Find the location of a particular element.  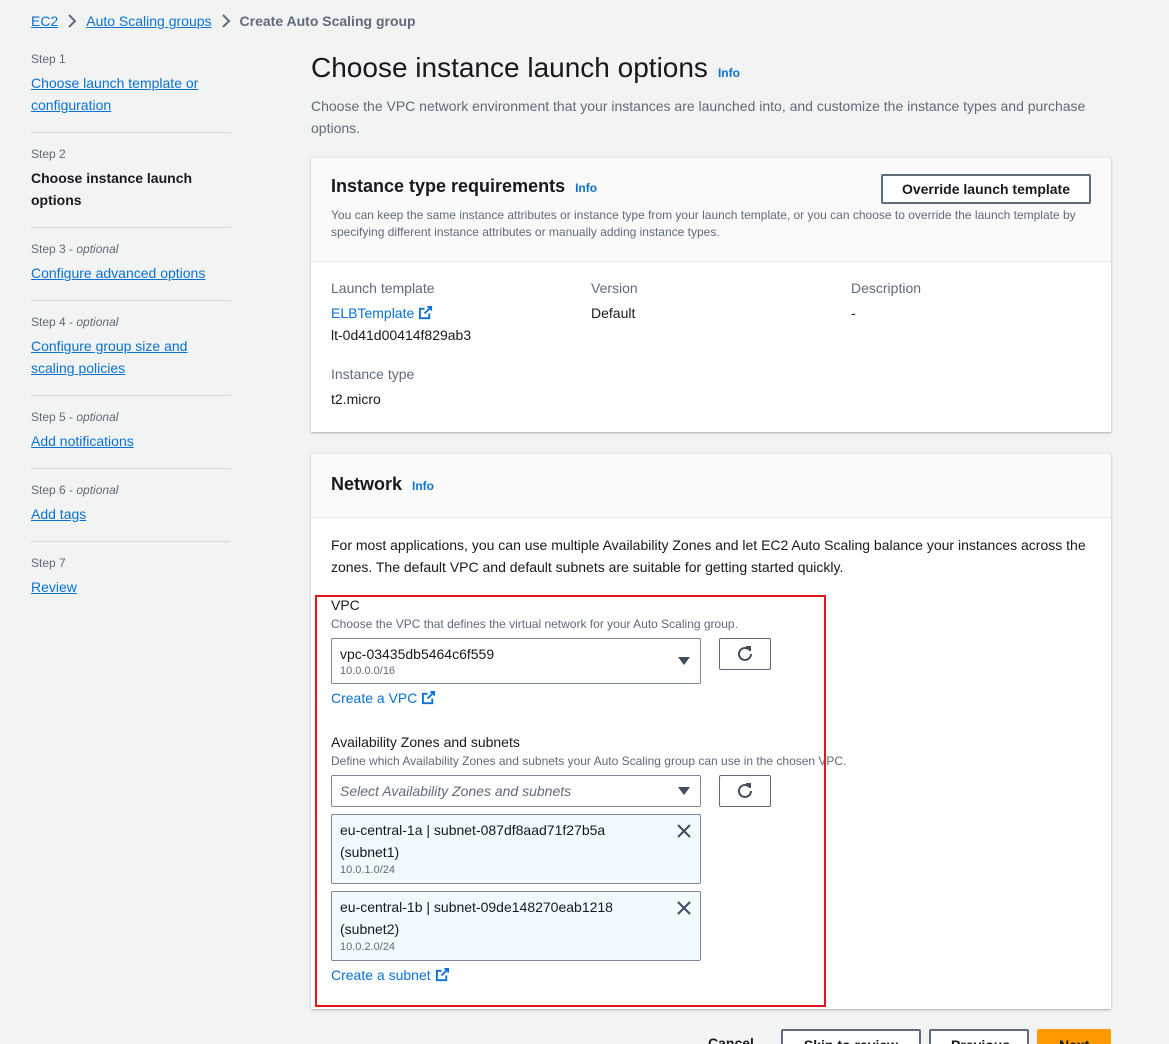

step-6: Step 6 - optional Add tags is located at coordinates (131, 512).